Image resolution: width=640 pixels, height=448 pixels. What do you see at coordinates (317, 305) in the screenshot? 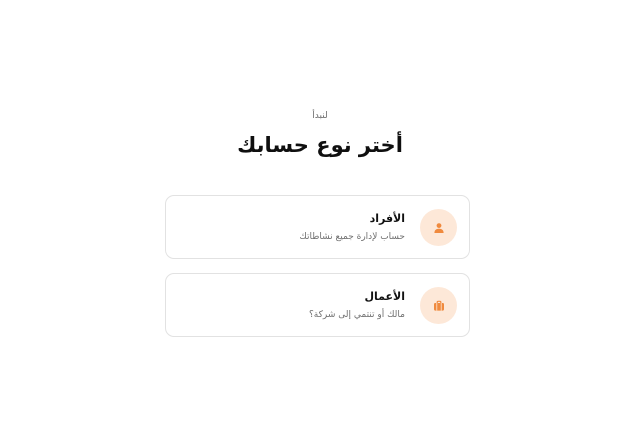
I see `account-option-business: الأعمال مالك أو تنتمي إلى شركة؟` at bounding box center [317, 305].